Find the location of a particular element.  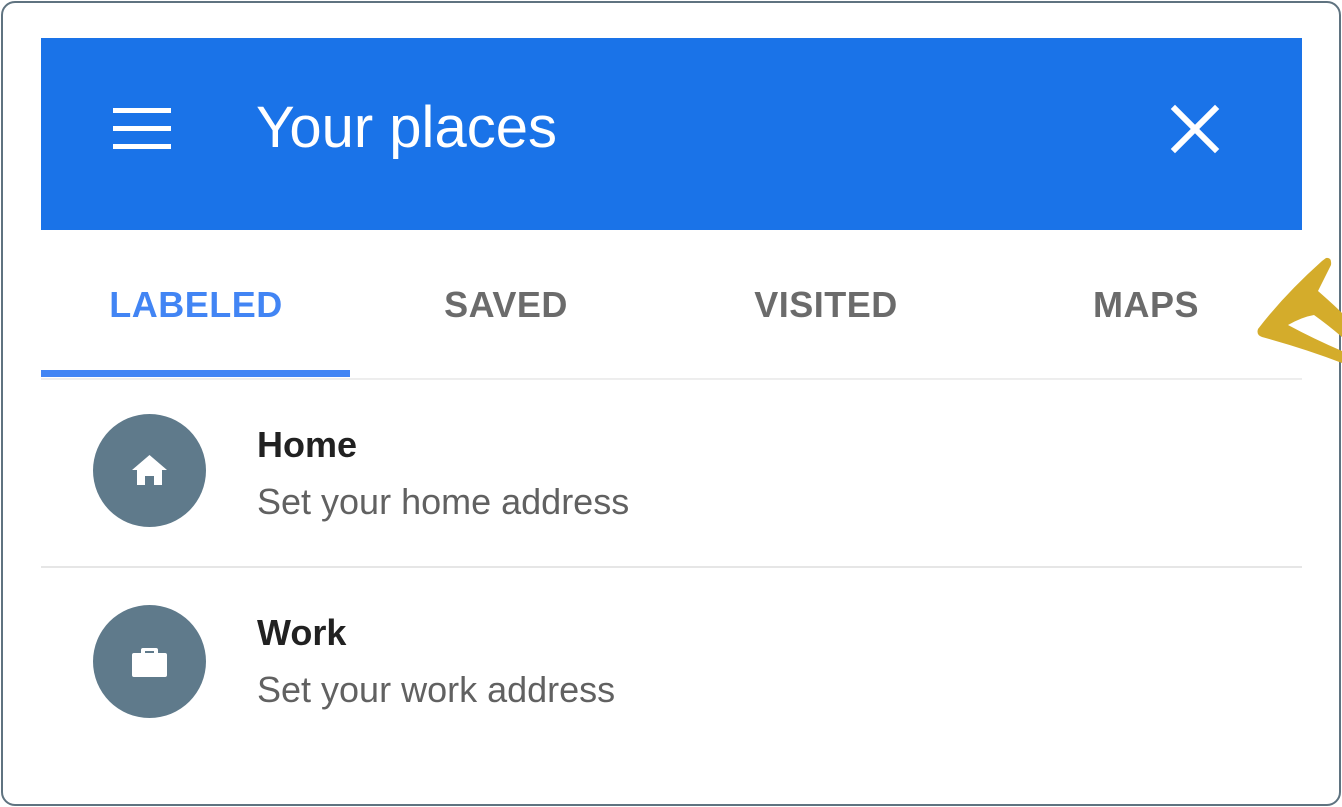

hamburger-menu-icon is located at coordinates (142, 129).